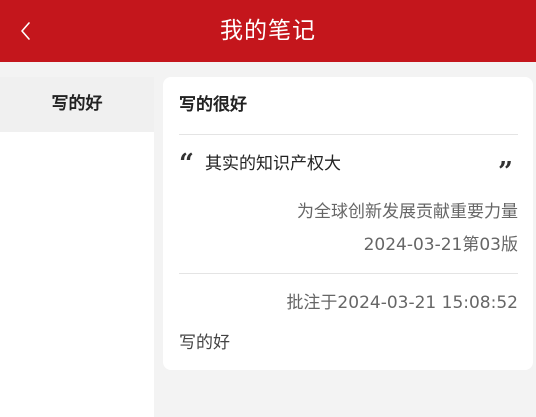 This screenshot has height=417, width=536. Describe the element at coordinates (204, 343) in the screenshot. I see `annotation-text: 写的好` at that location.